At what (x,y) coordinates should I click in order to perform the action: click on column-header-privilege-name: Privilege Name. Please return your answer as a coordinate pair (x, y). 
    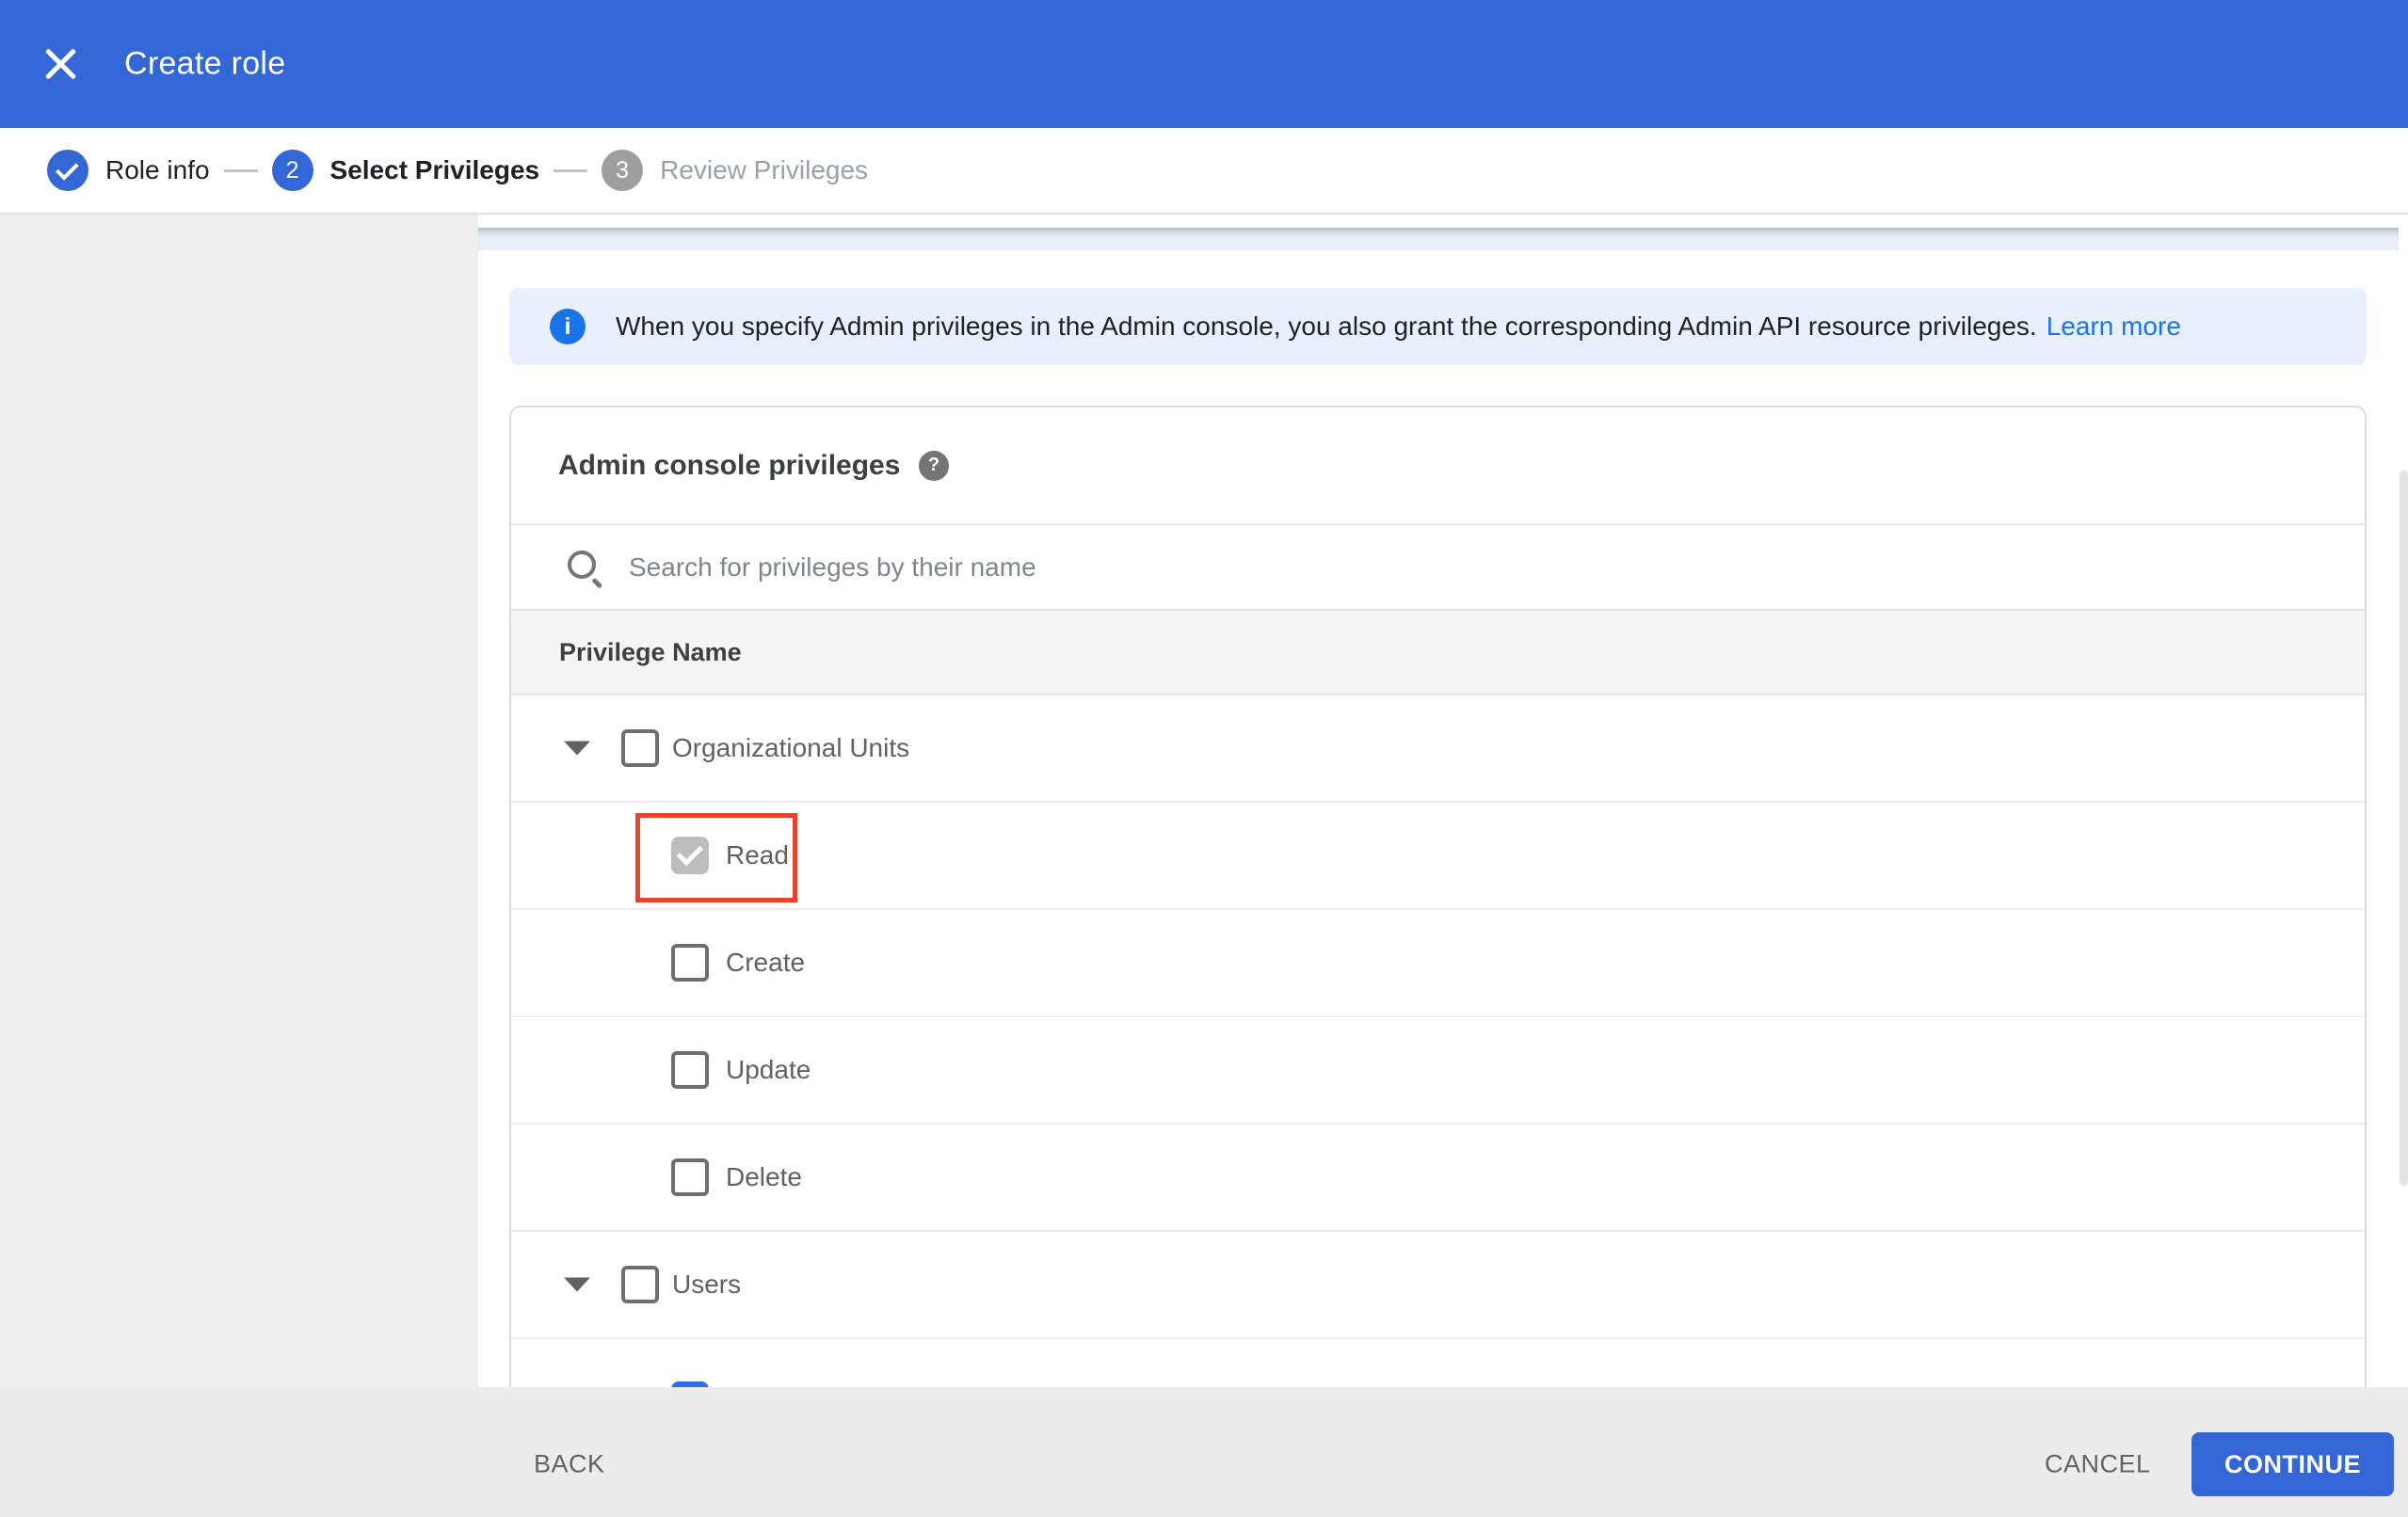
    Looking at the image, I should click on (651, 651).